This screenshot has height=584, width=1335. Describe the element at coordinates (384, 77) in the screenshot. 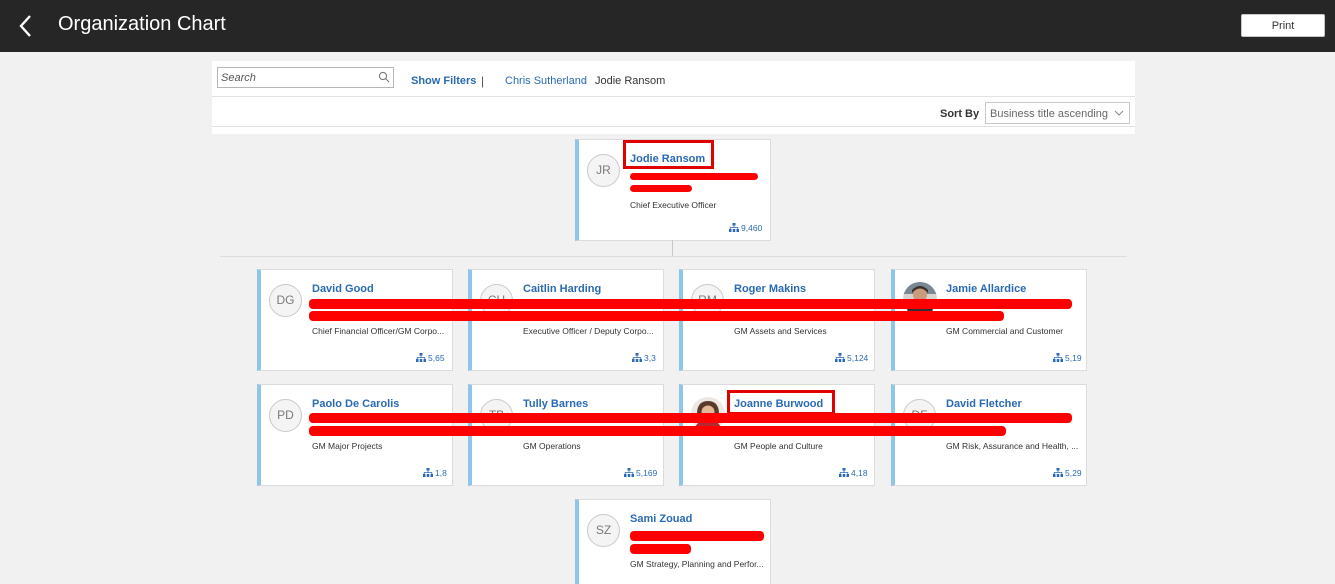

I see `search-icon` at that location.